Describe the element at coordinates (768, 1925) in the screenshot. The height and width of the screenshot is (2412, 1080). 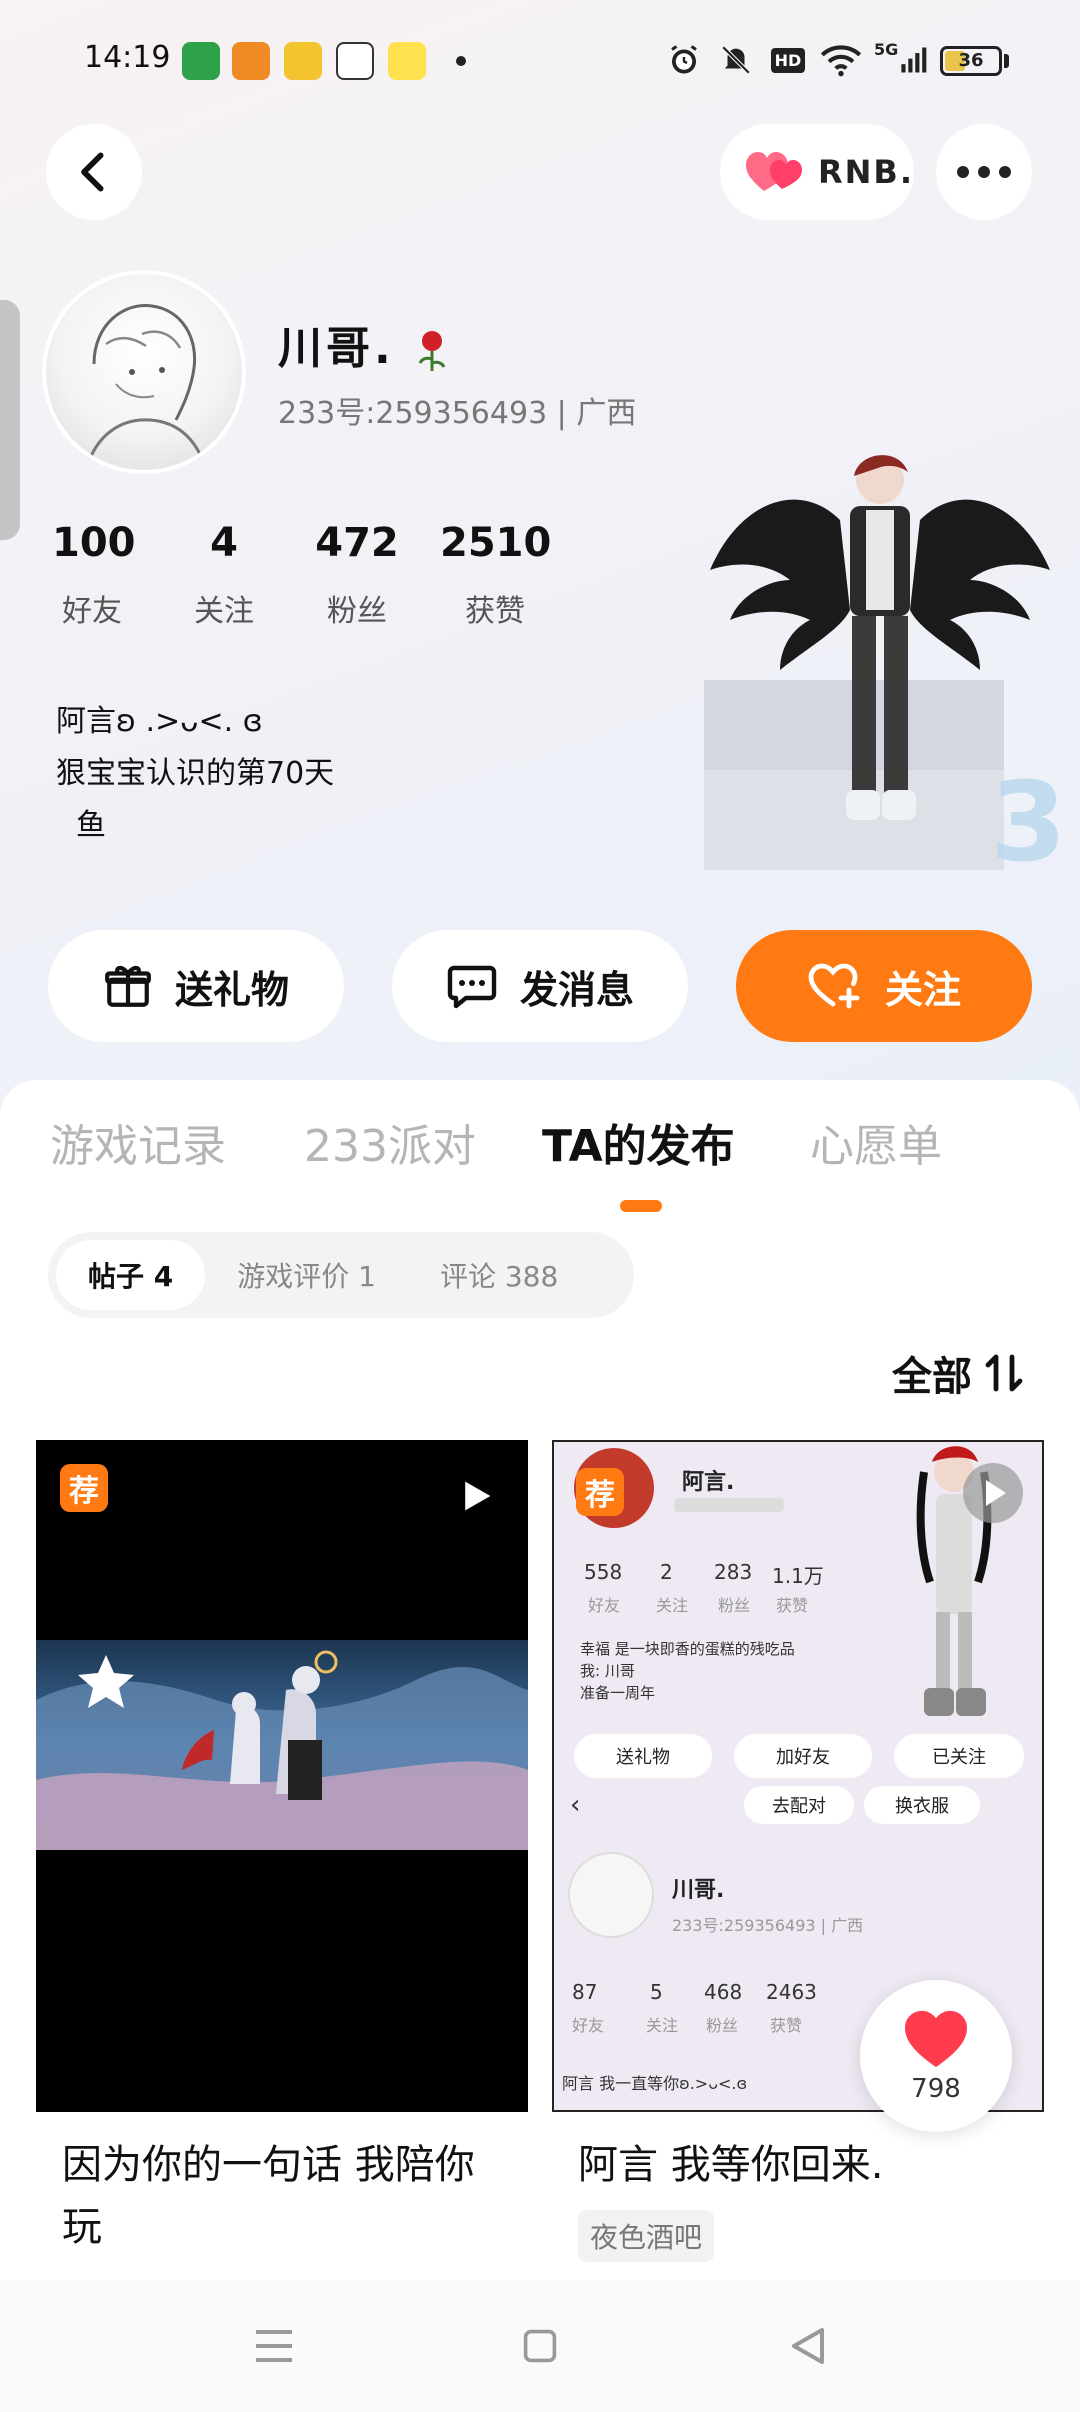
I see `inner-id: 233号:259356493 | 广西` at that location.